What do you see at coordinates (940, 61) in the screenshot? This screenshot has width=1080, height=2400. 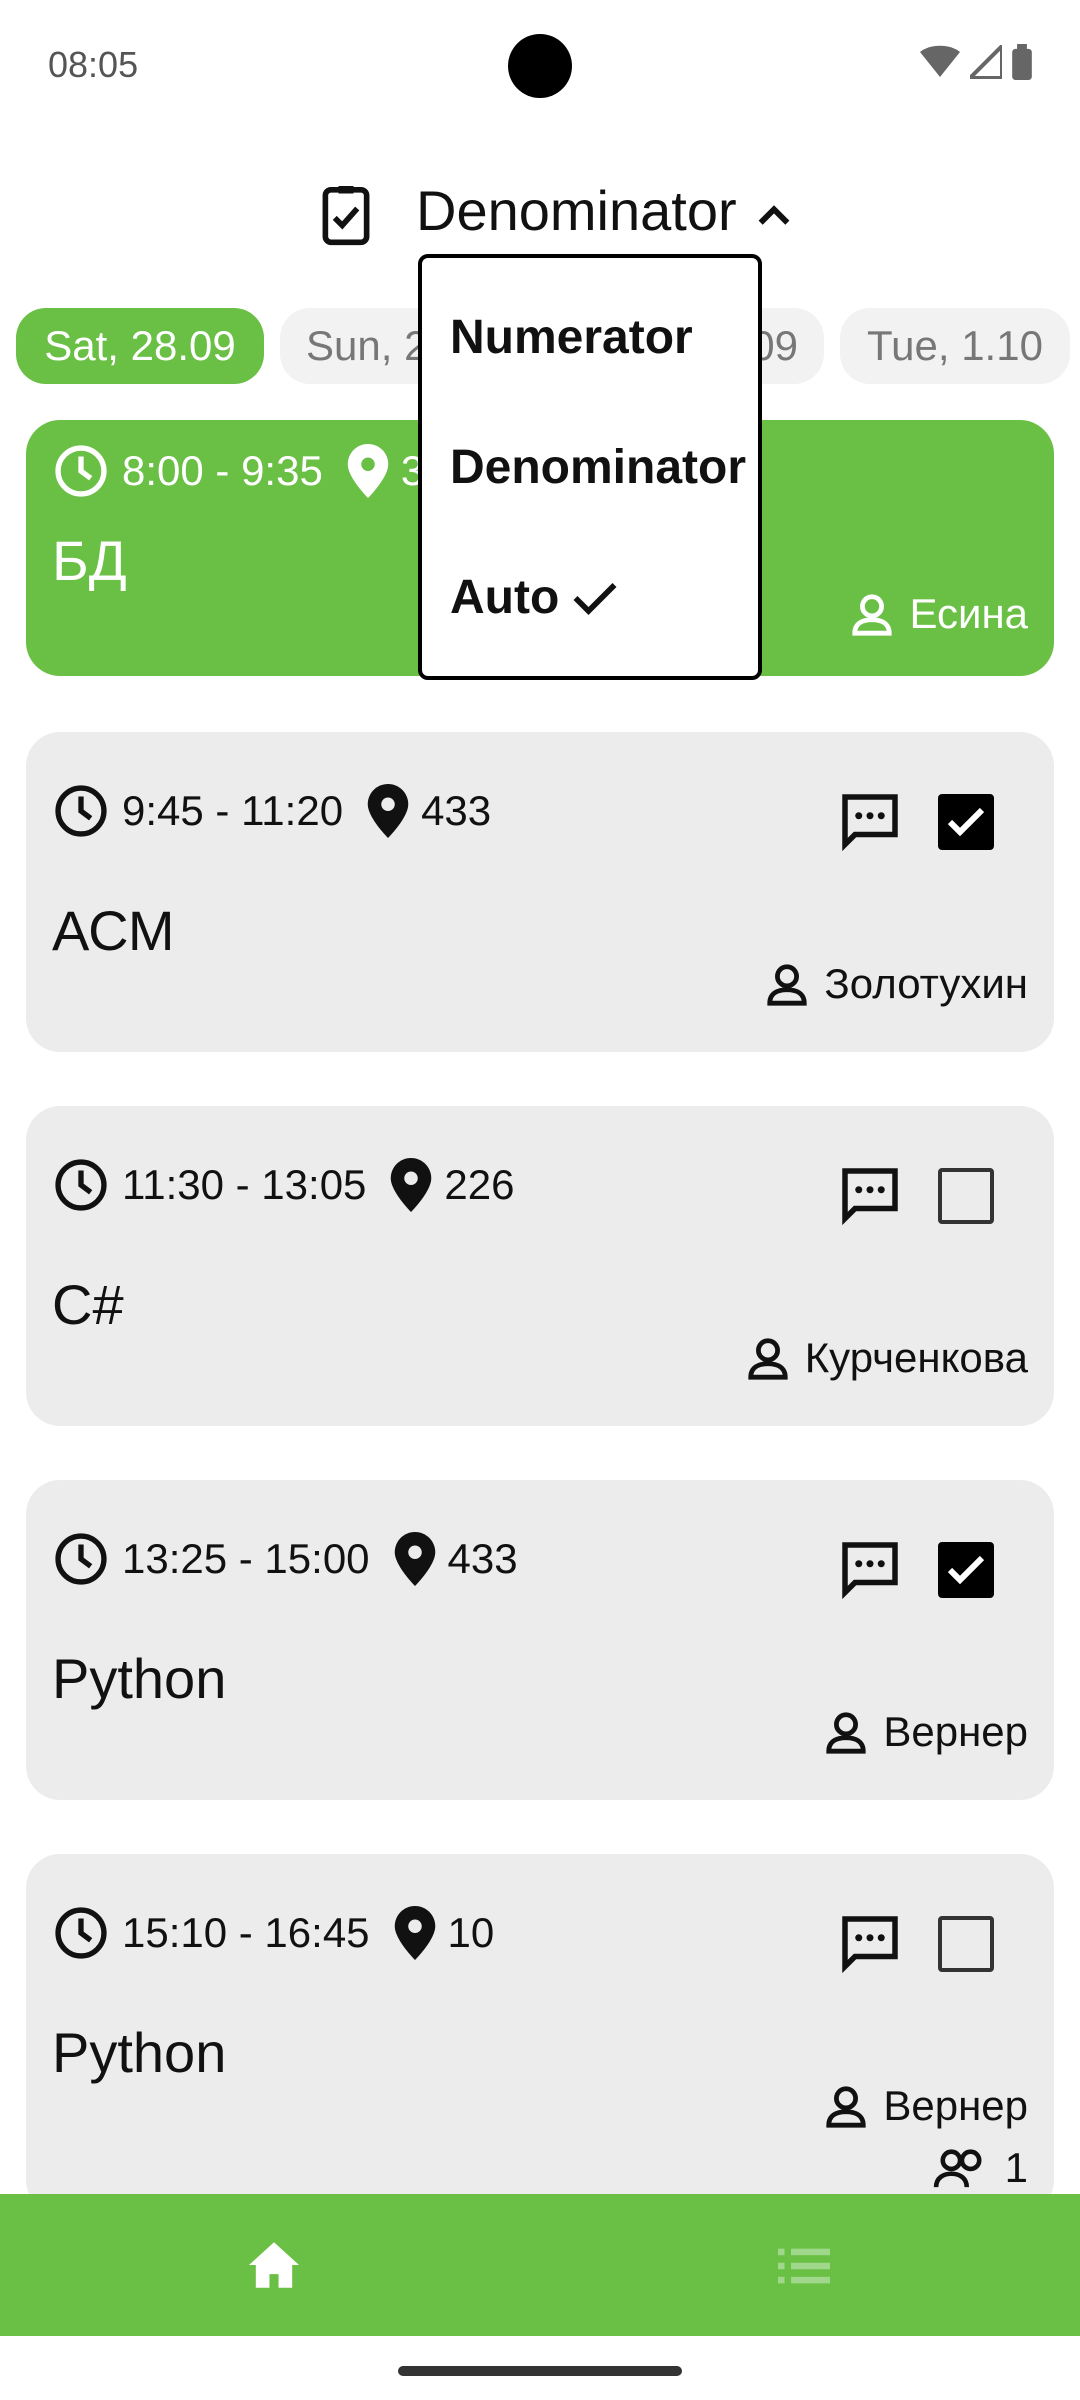 I see `wifi-icon` at bounding box center [940, 61].